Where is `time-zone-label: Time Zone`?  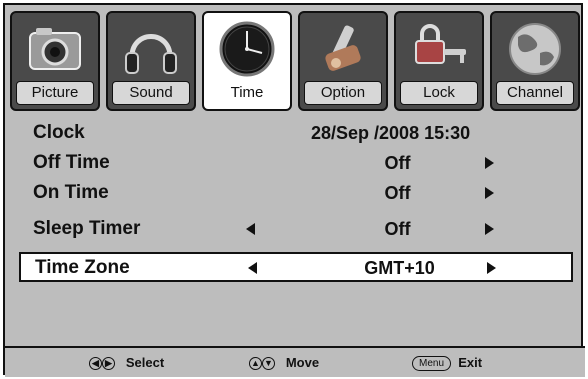
time-zone-label: Time Zone is located at coordinates (82, 267).